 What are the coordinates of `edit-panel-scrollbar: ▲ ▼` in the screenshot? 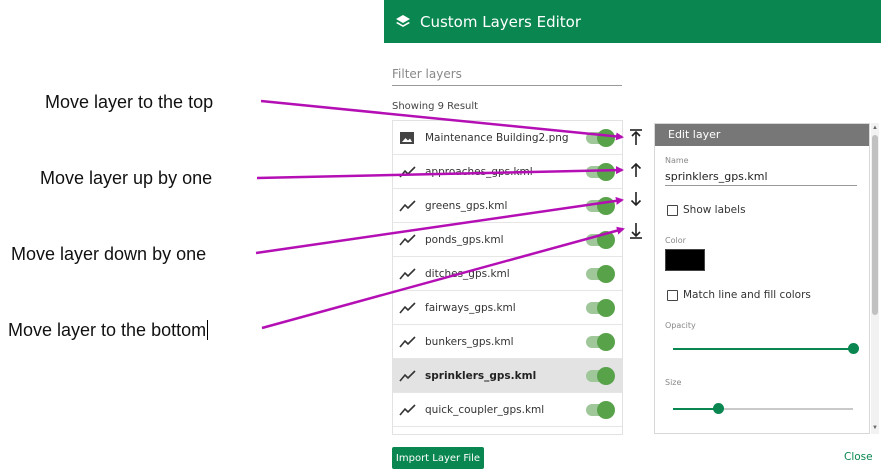 It's located at (875, 278).